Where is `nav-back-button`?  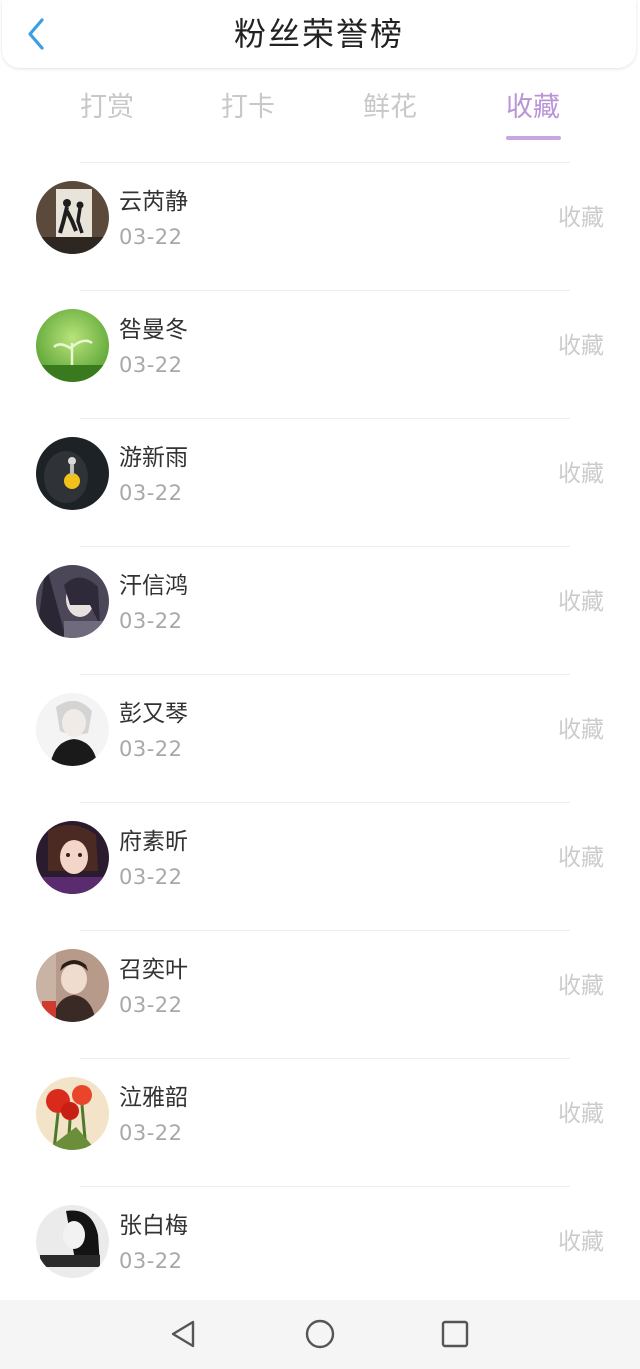
nav-back-button is located at coordinates (183, 1334).